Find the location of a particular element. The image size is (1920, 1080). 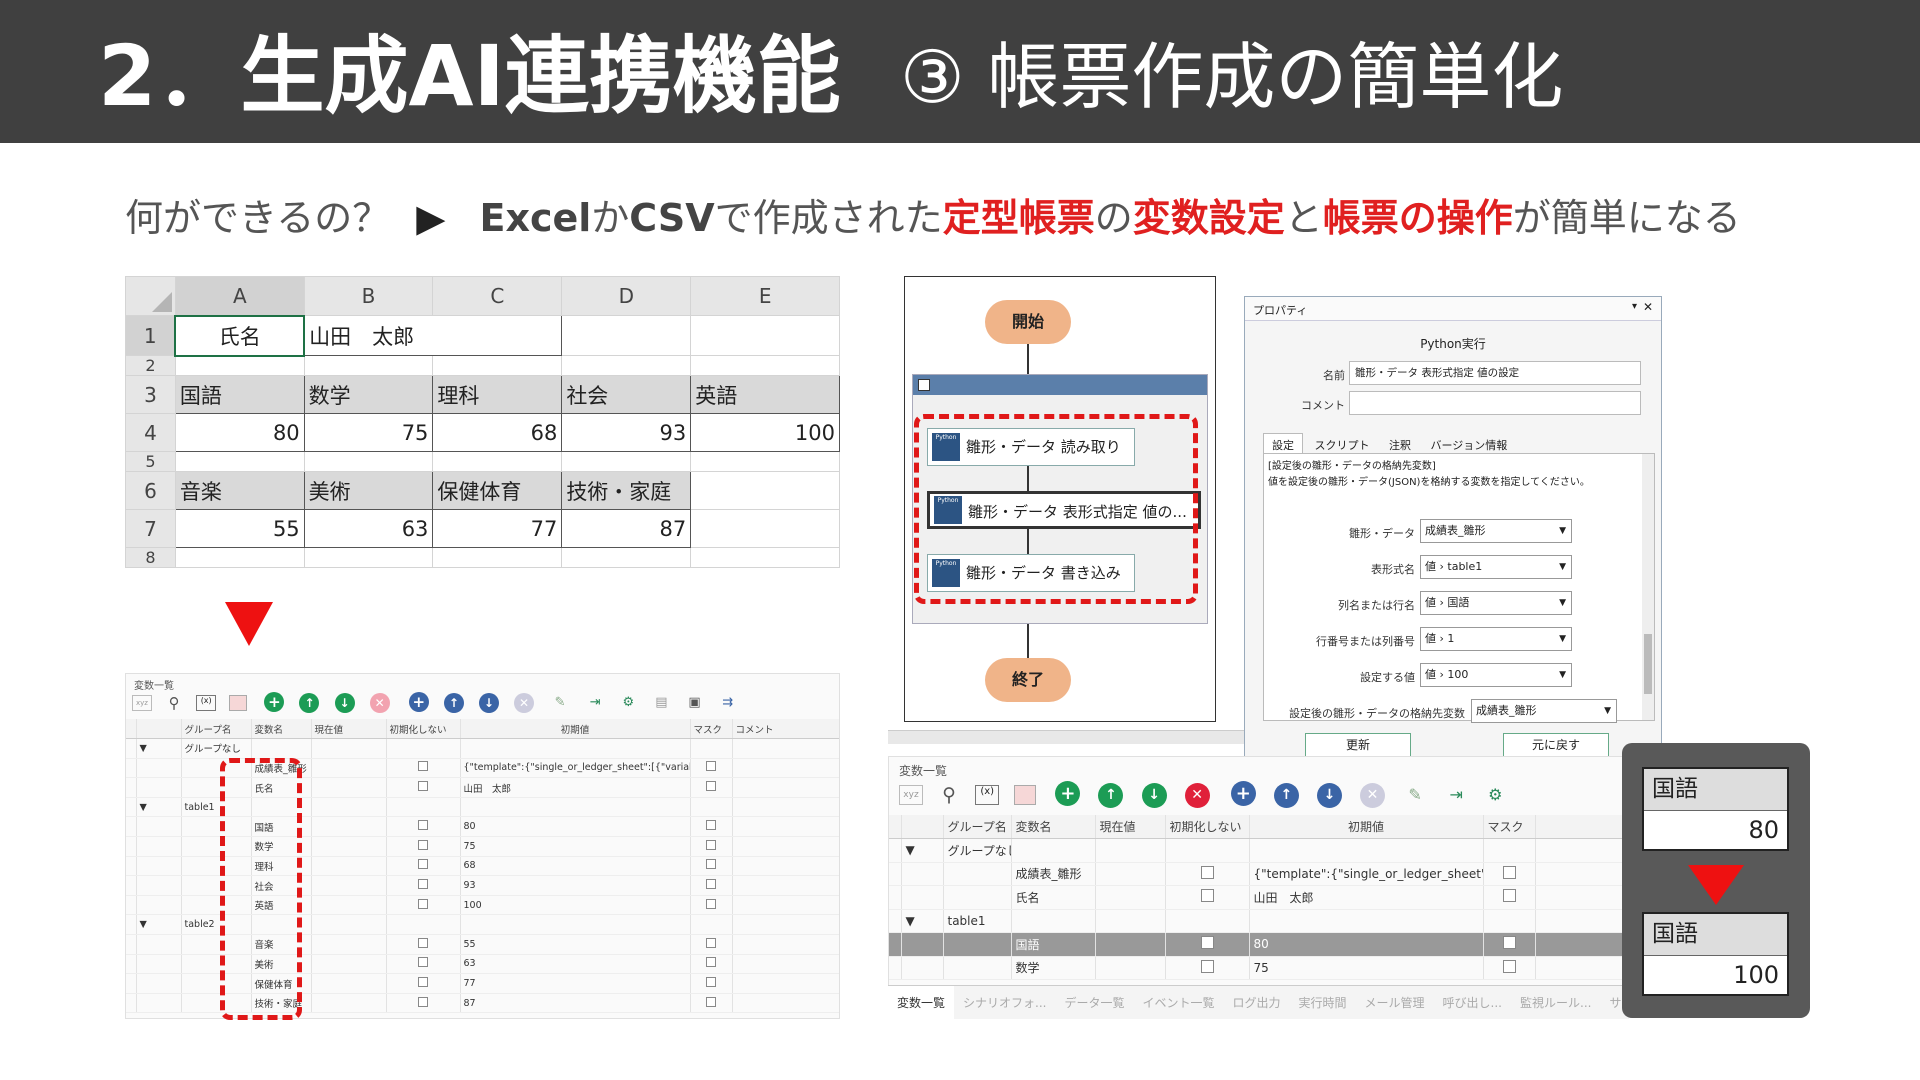

score-cell: 77 is located at coordinates (497, 528).